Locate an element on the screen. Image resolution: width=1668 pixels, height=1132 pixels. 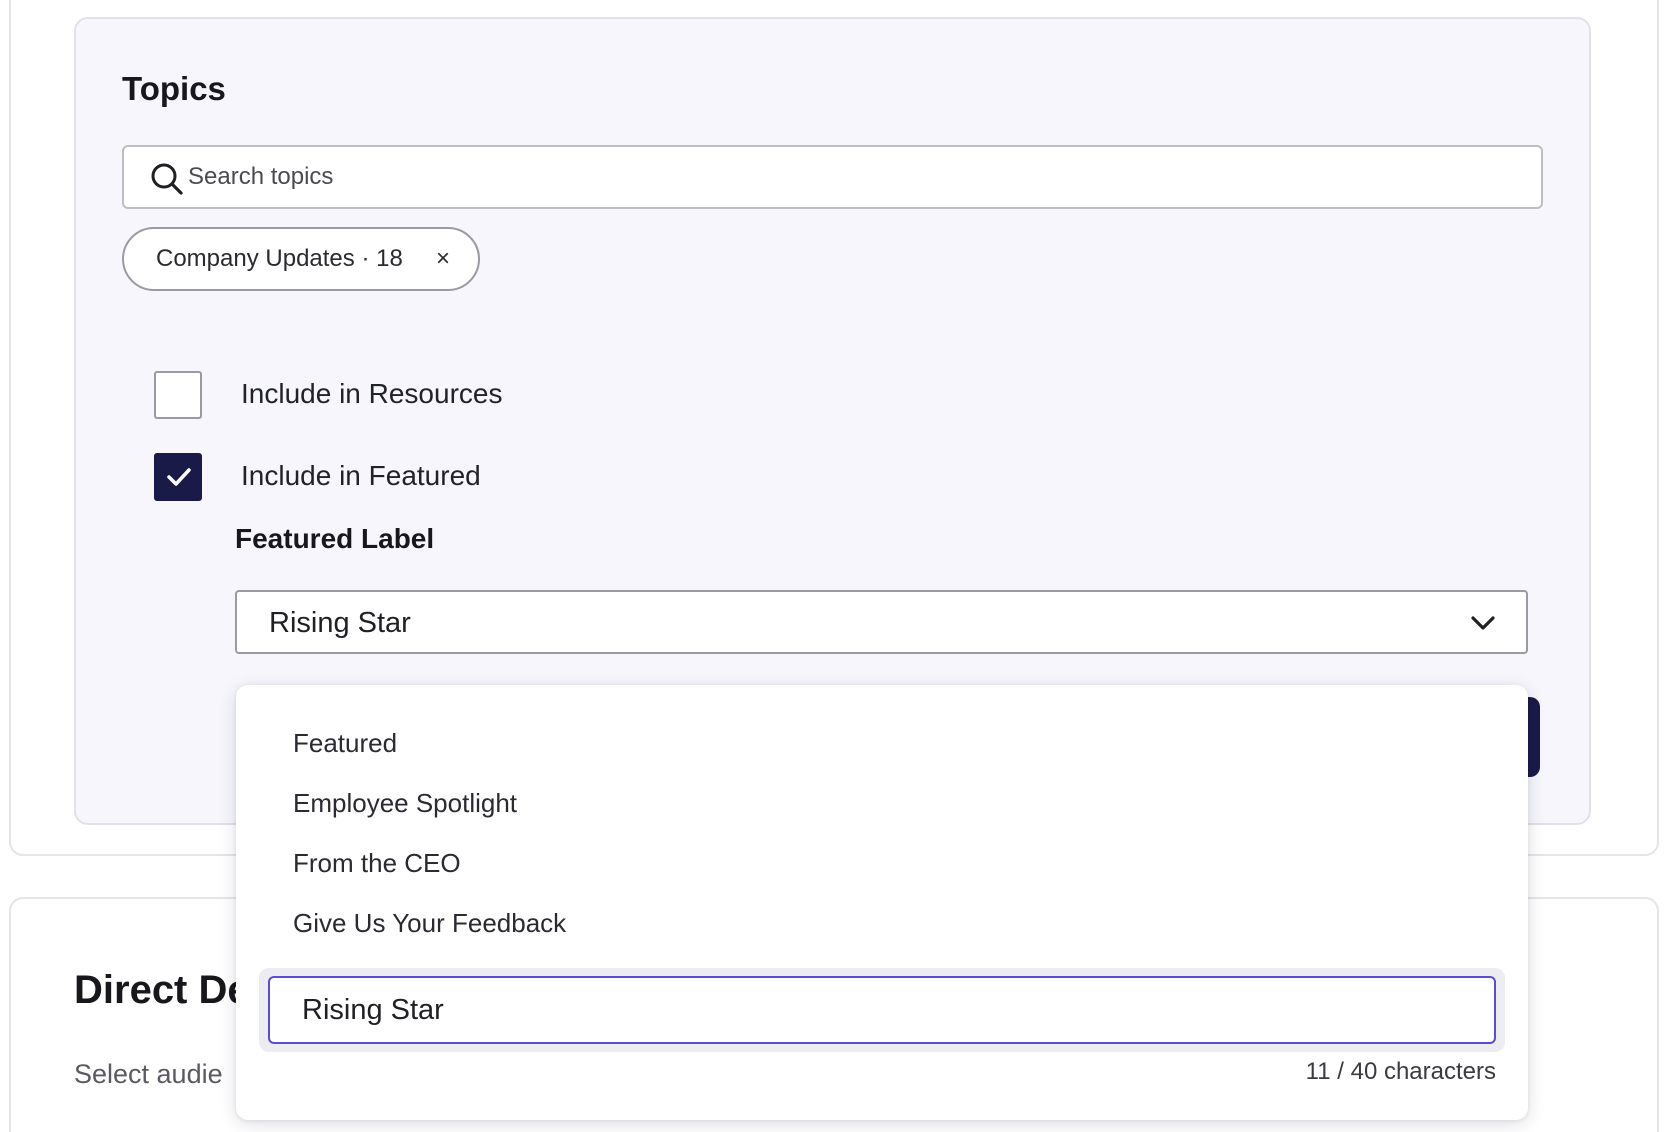
custom-label-field-wrapper is located at coordinates (882, 1010).